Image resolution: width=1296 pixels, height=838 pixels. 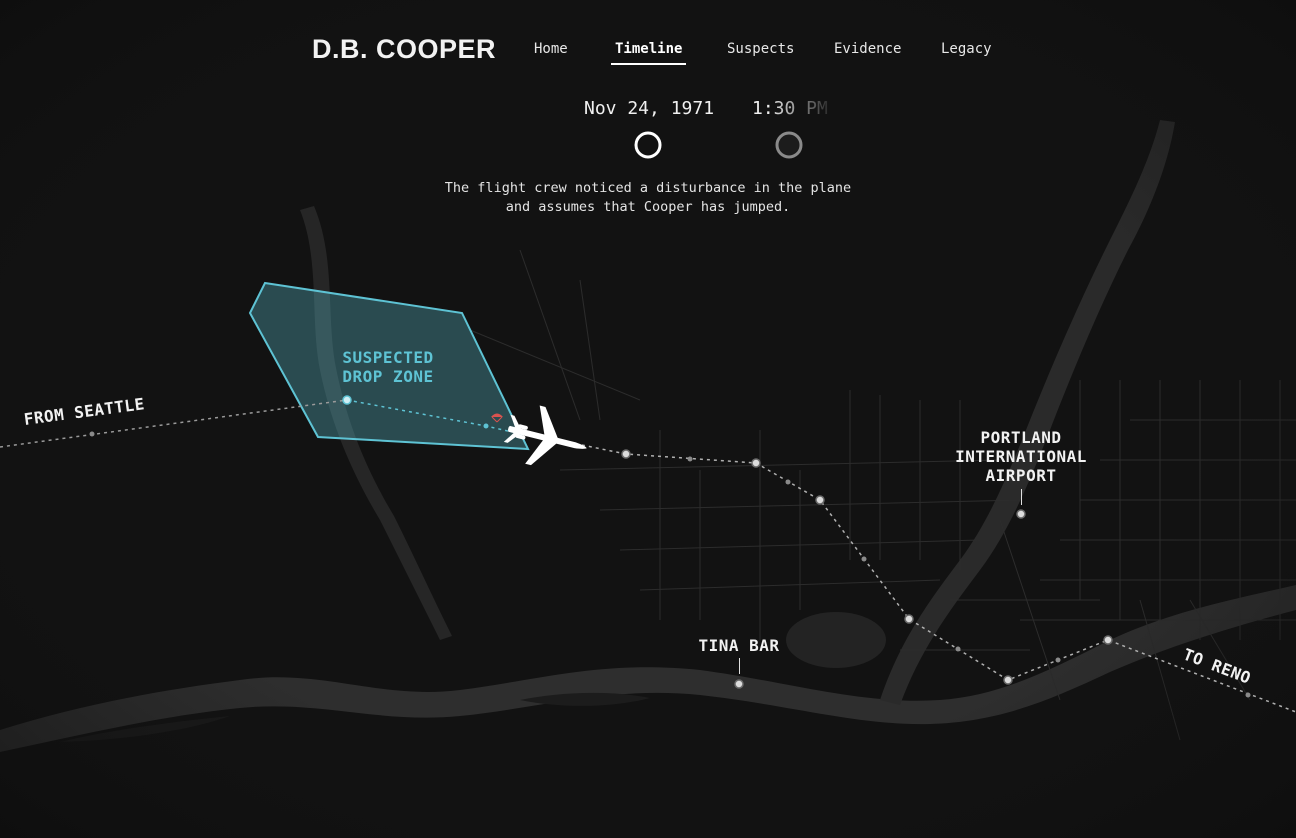 What do you see at coordinates (1021, 475) in the screenshot?
I see `airport-label-line: AIRPORT` at bounding box center [1021, 475].